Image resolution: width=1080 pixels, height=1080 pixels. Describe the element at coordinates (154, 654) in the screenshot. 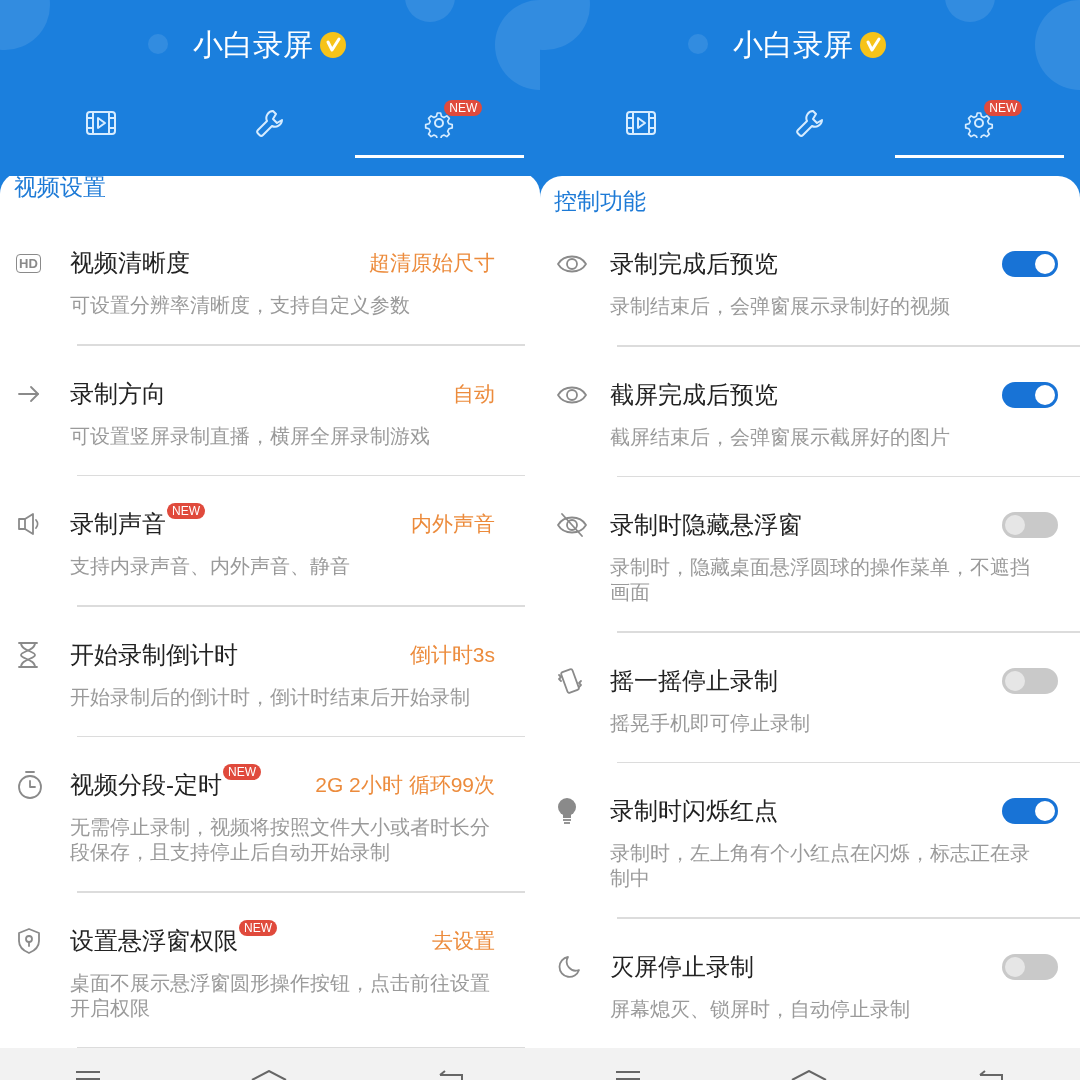

I see `setting-title: 开始录制倒计时` at that location.